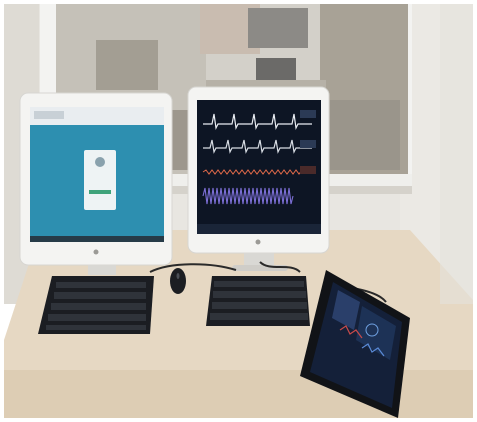  I want to click on left-monitor, so click(96, 183).